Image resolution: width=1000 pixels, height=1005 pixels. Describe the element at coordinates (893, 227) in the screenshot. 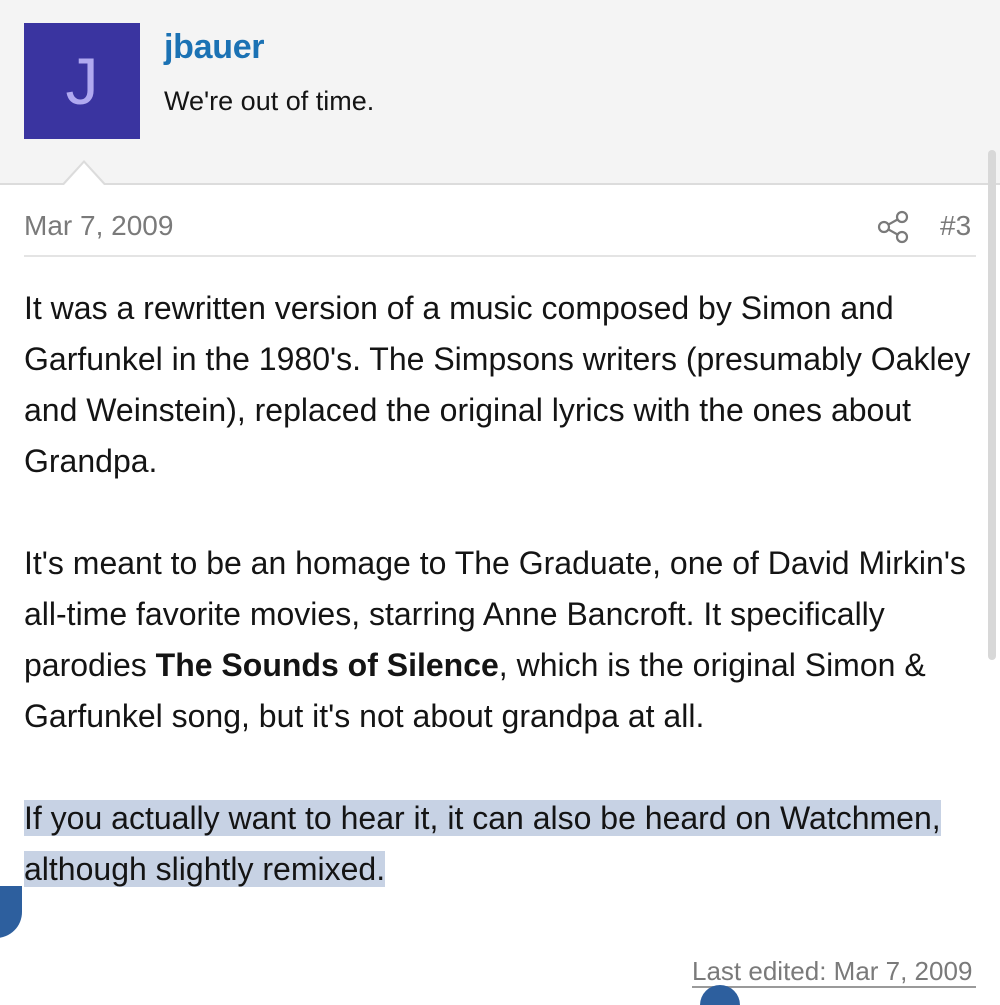

I see `share-icon` at that location.